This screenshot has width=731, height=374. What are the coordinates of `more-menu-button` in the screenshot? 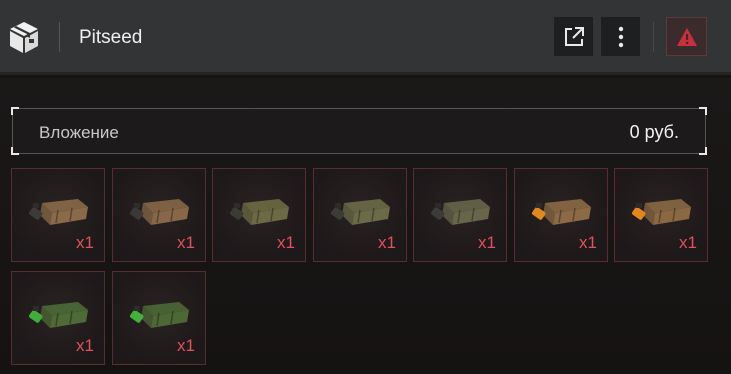 It's located at (620, 36).